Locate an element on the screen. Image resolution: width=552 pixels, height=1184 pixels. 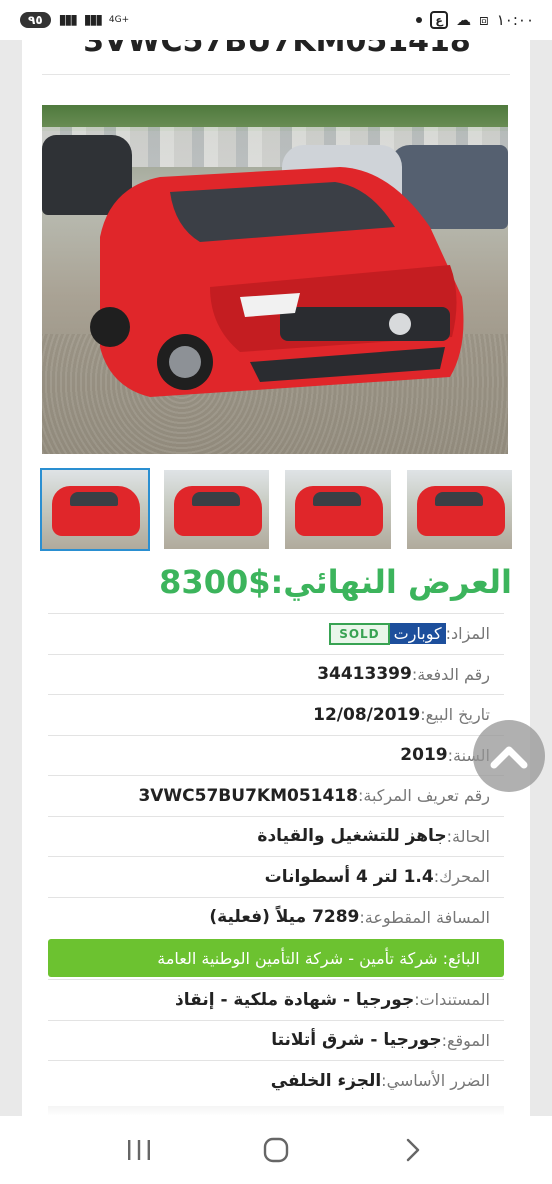
recent-apps-icon is located at coordinates (138, 1150).